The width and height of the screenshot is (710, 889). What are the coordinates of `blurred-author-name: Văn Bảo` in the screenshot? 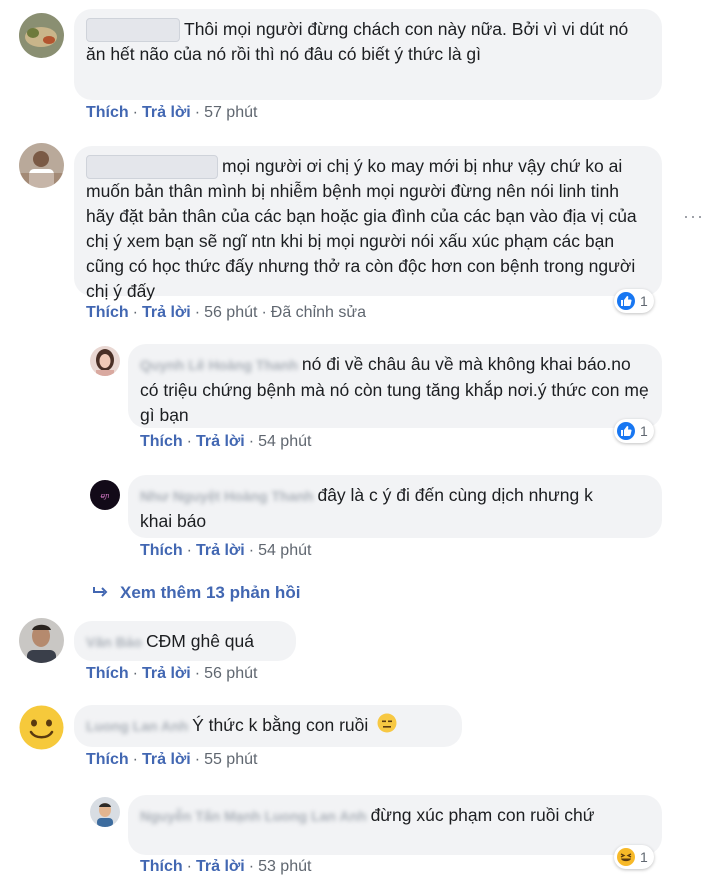 It's located at (114, 642).